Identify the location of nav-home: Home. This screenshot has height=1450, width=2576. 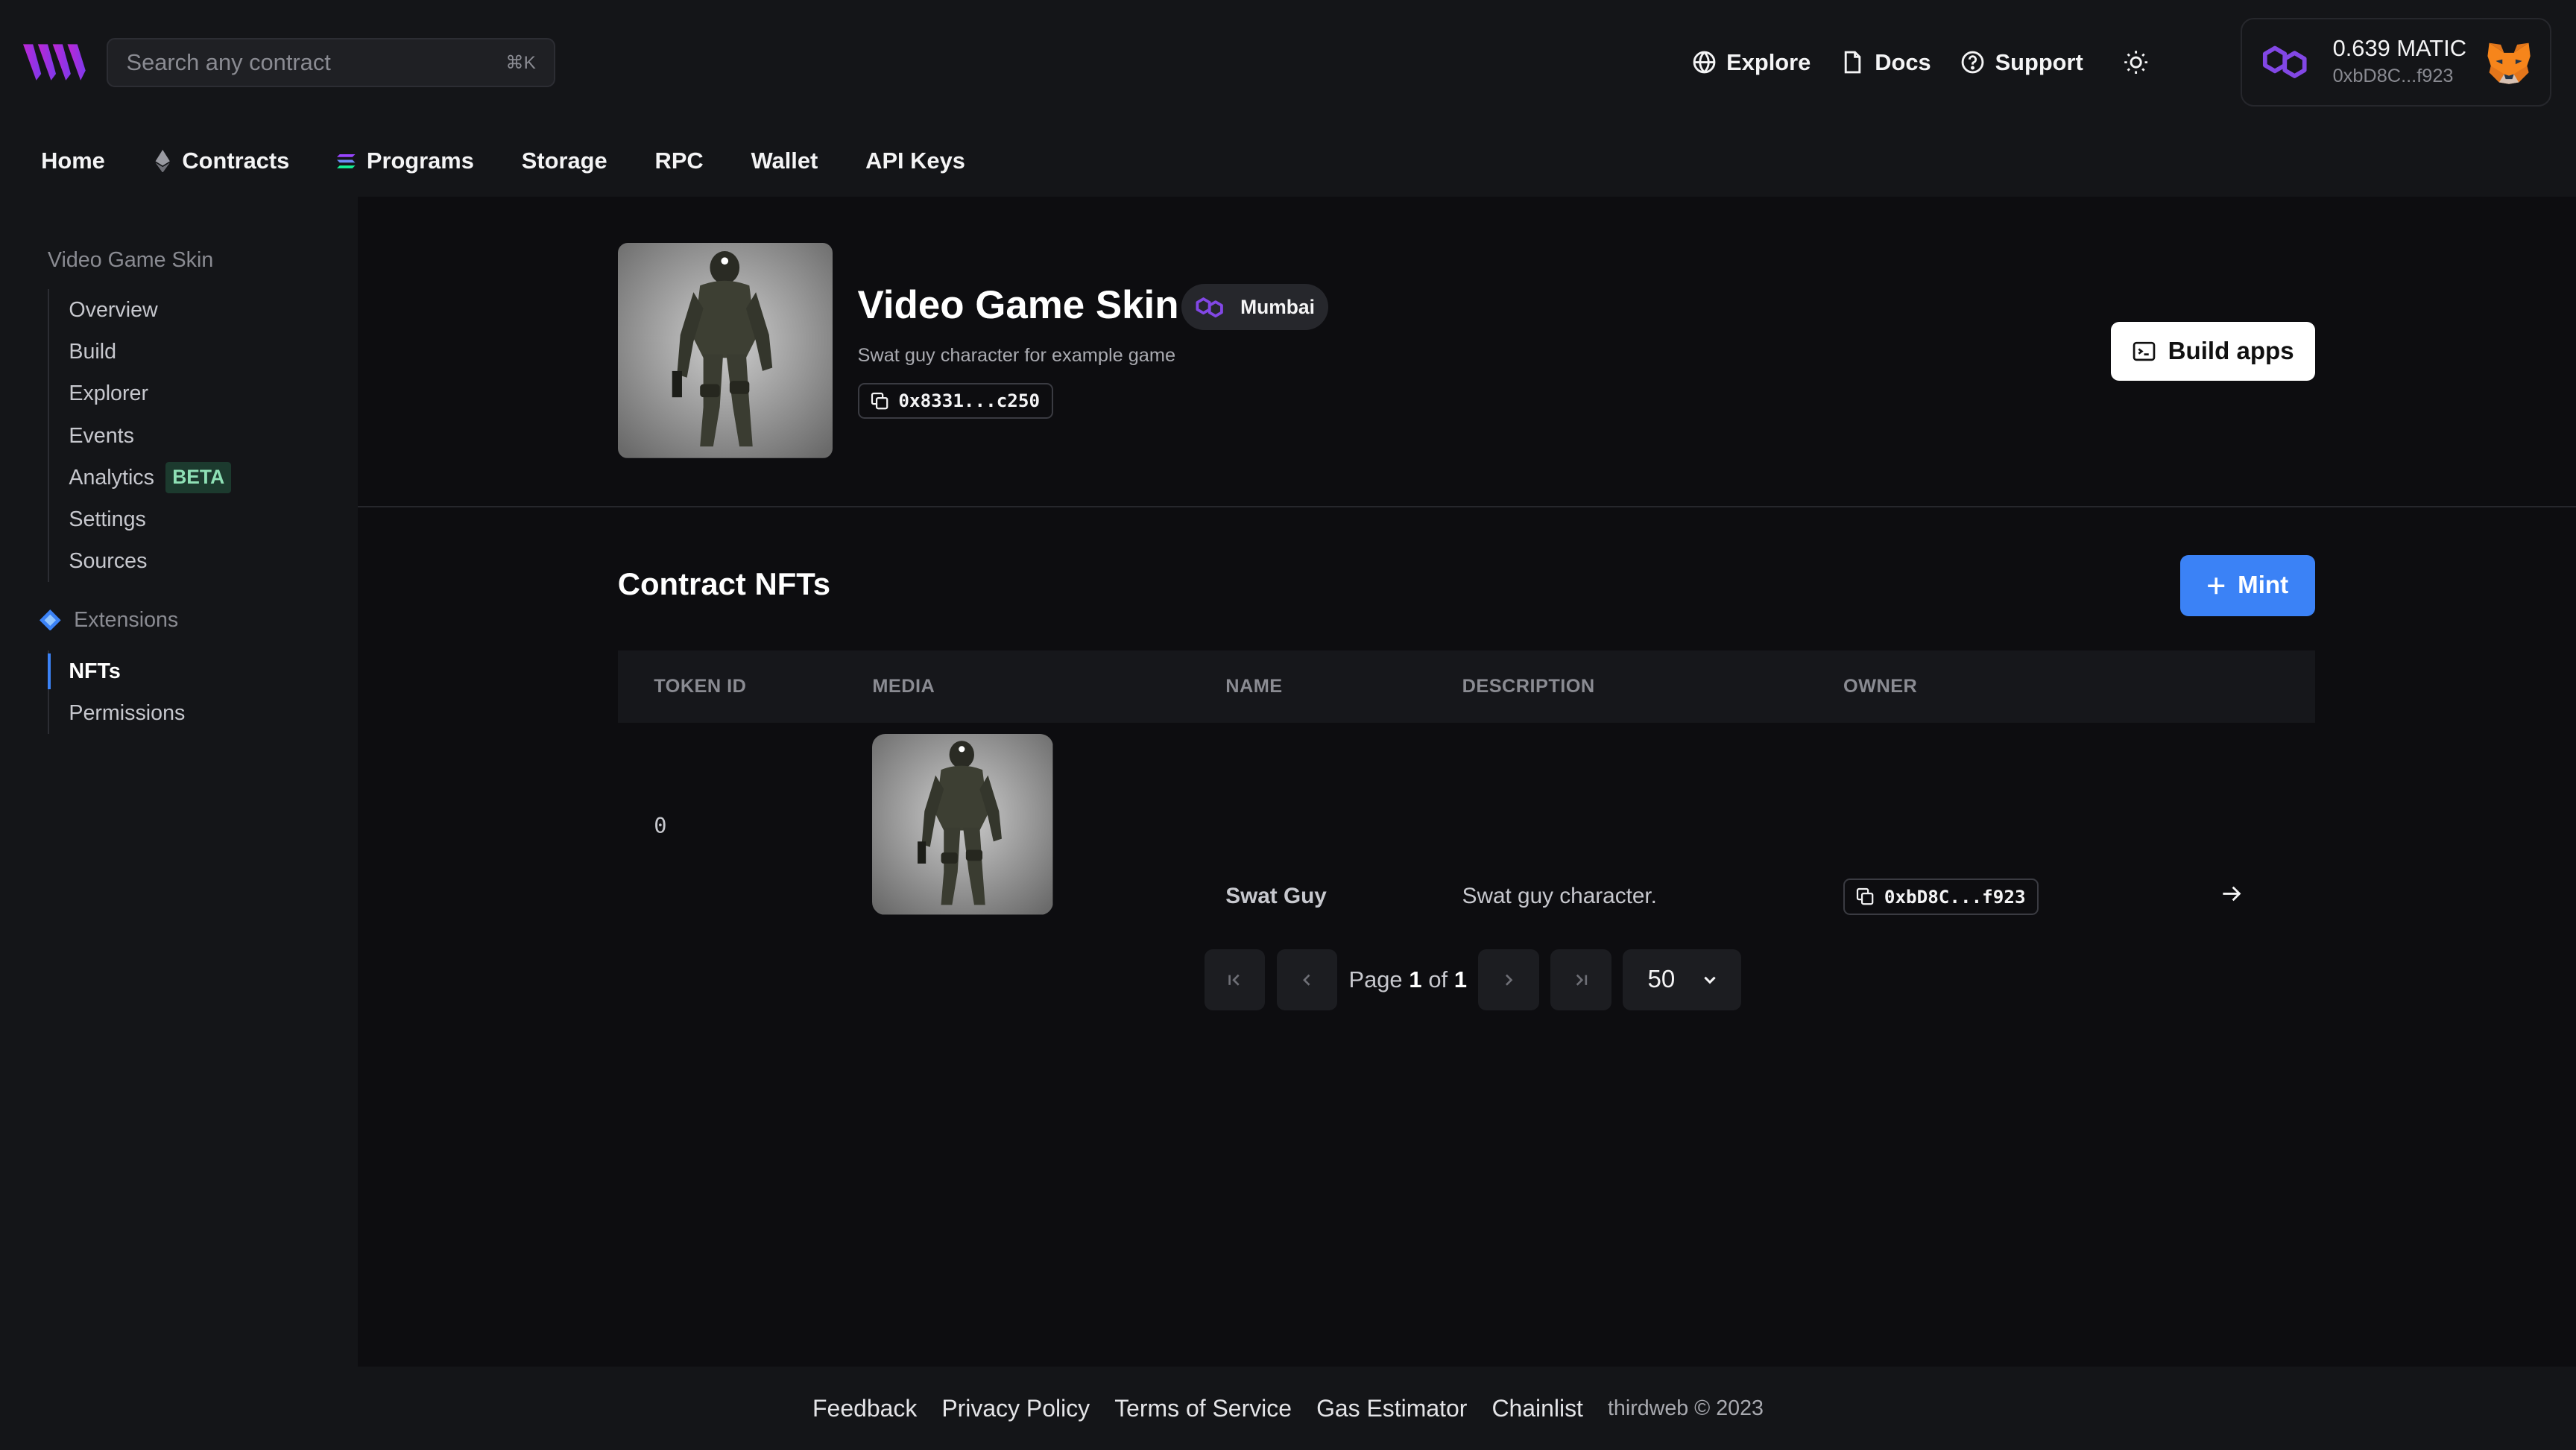
(73, 161).